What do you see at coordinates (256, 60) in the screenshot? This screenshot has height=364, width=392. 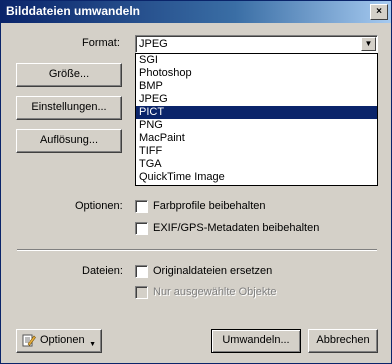 I see `format-option-sgi: SGI` at bounding box center [256, 60].